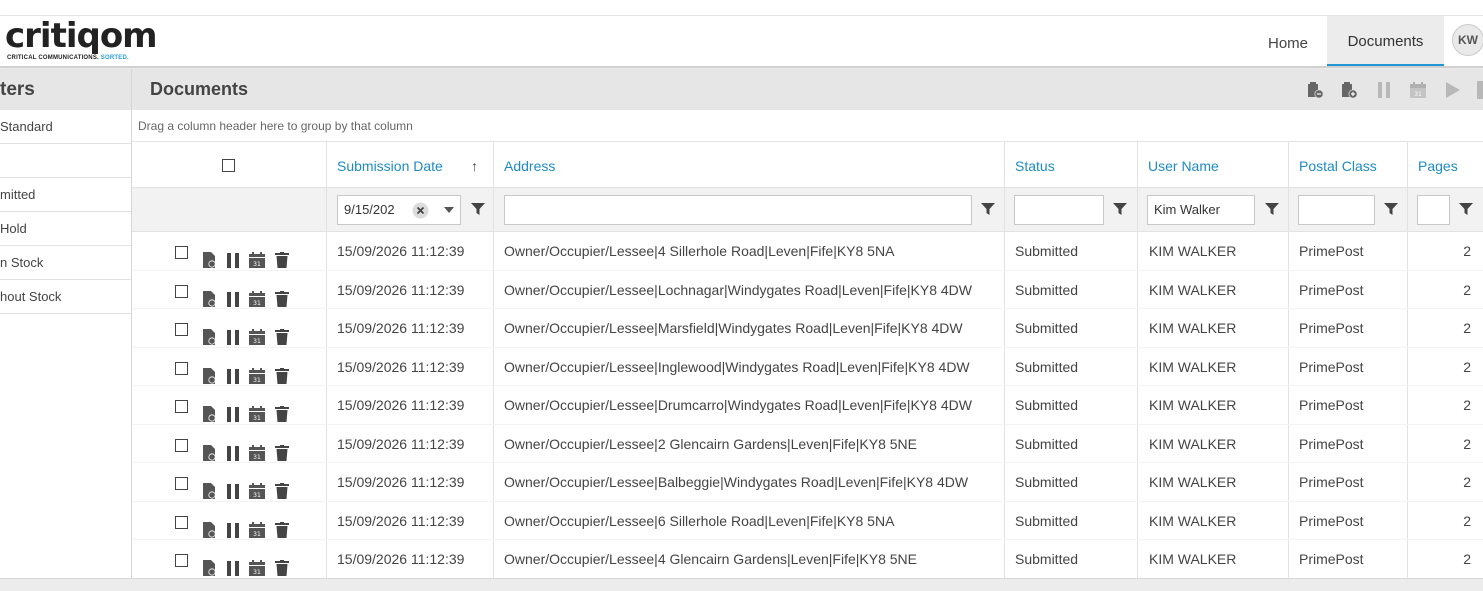  What do you see at coordinates (229, 209) in the screenshot?
I see `filter-cell-empty` at bounding box center [229, 209].